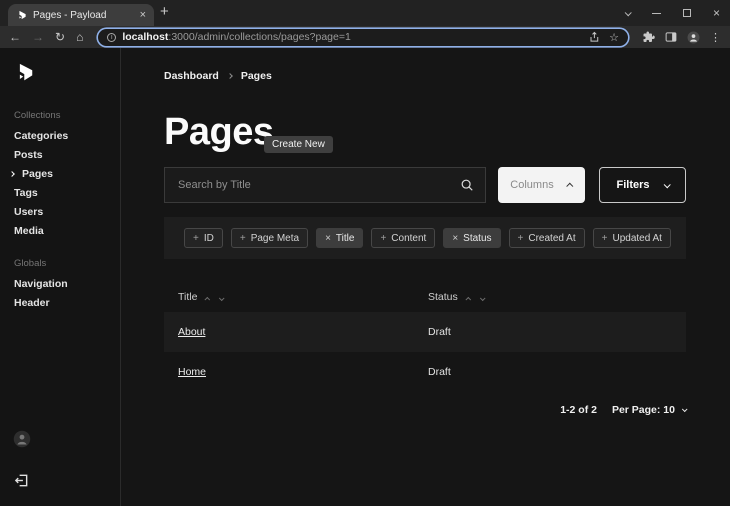 The width and height of the screenshot is (730, 506). Describe the element at coordinates (614, 37) in the screenshot. I see `bookmark-star-icon: ☆` at that location.